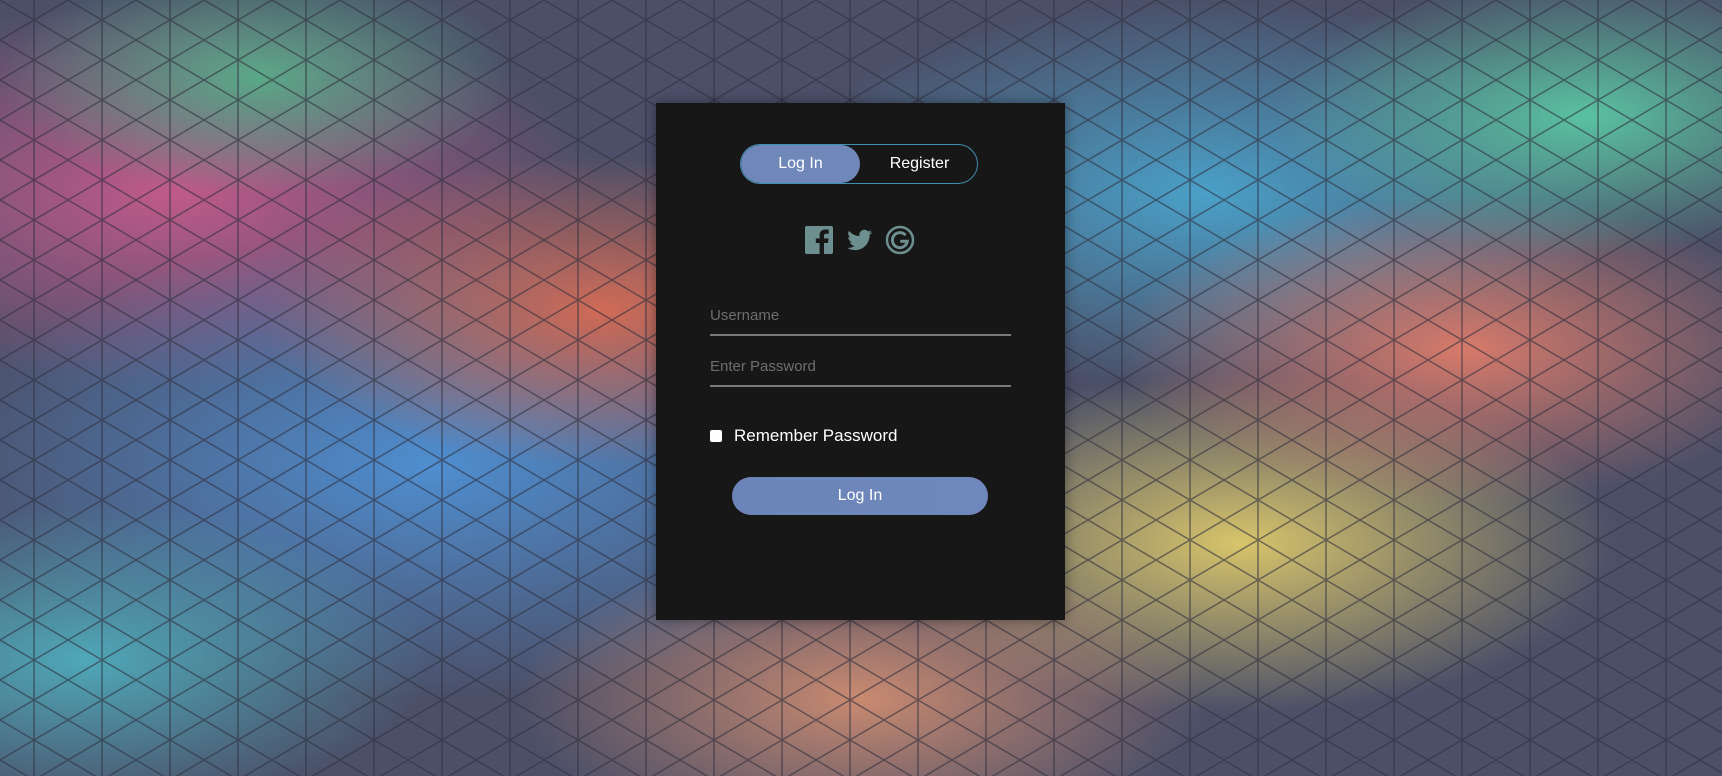  I want to click on username-input, so click(860, 315).